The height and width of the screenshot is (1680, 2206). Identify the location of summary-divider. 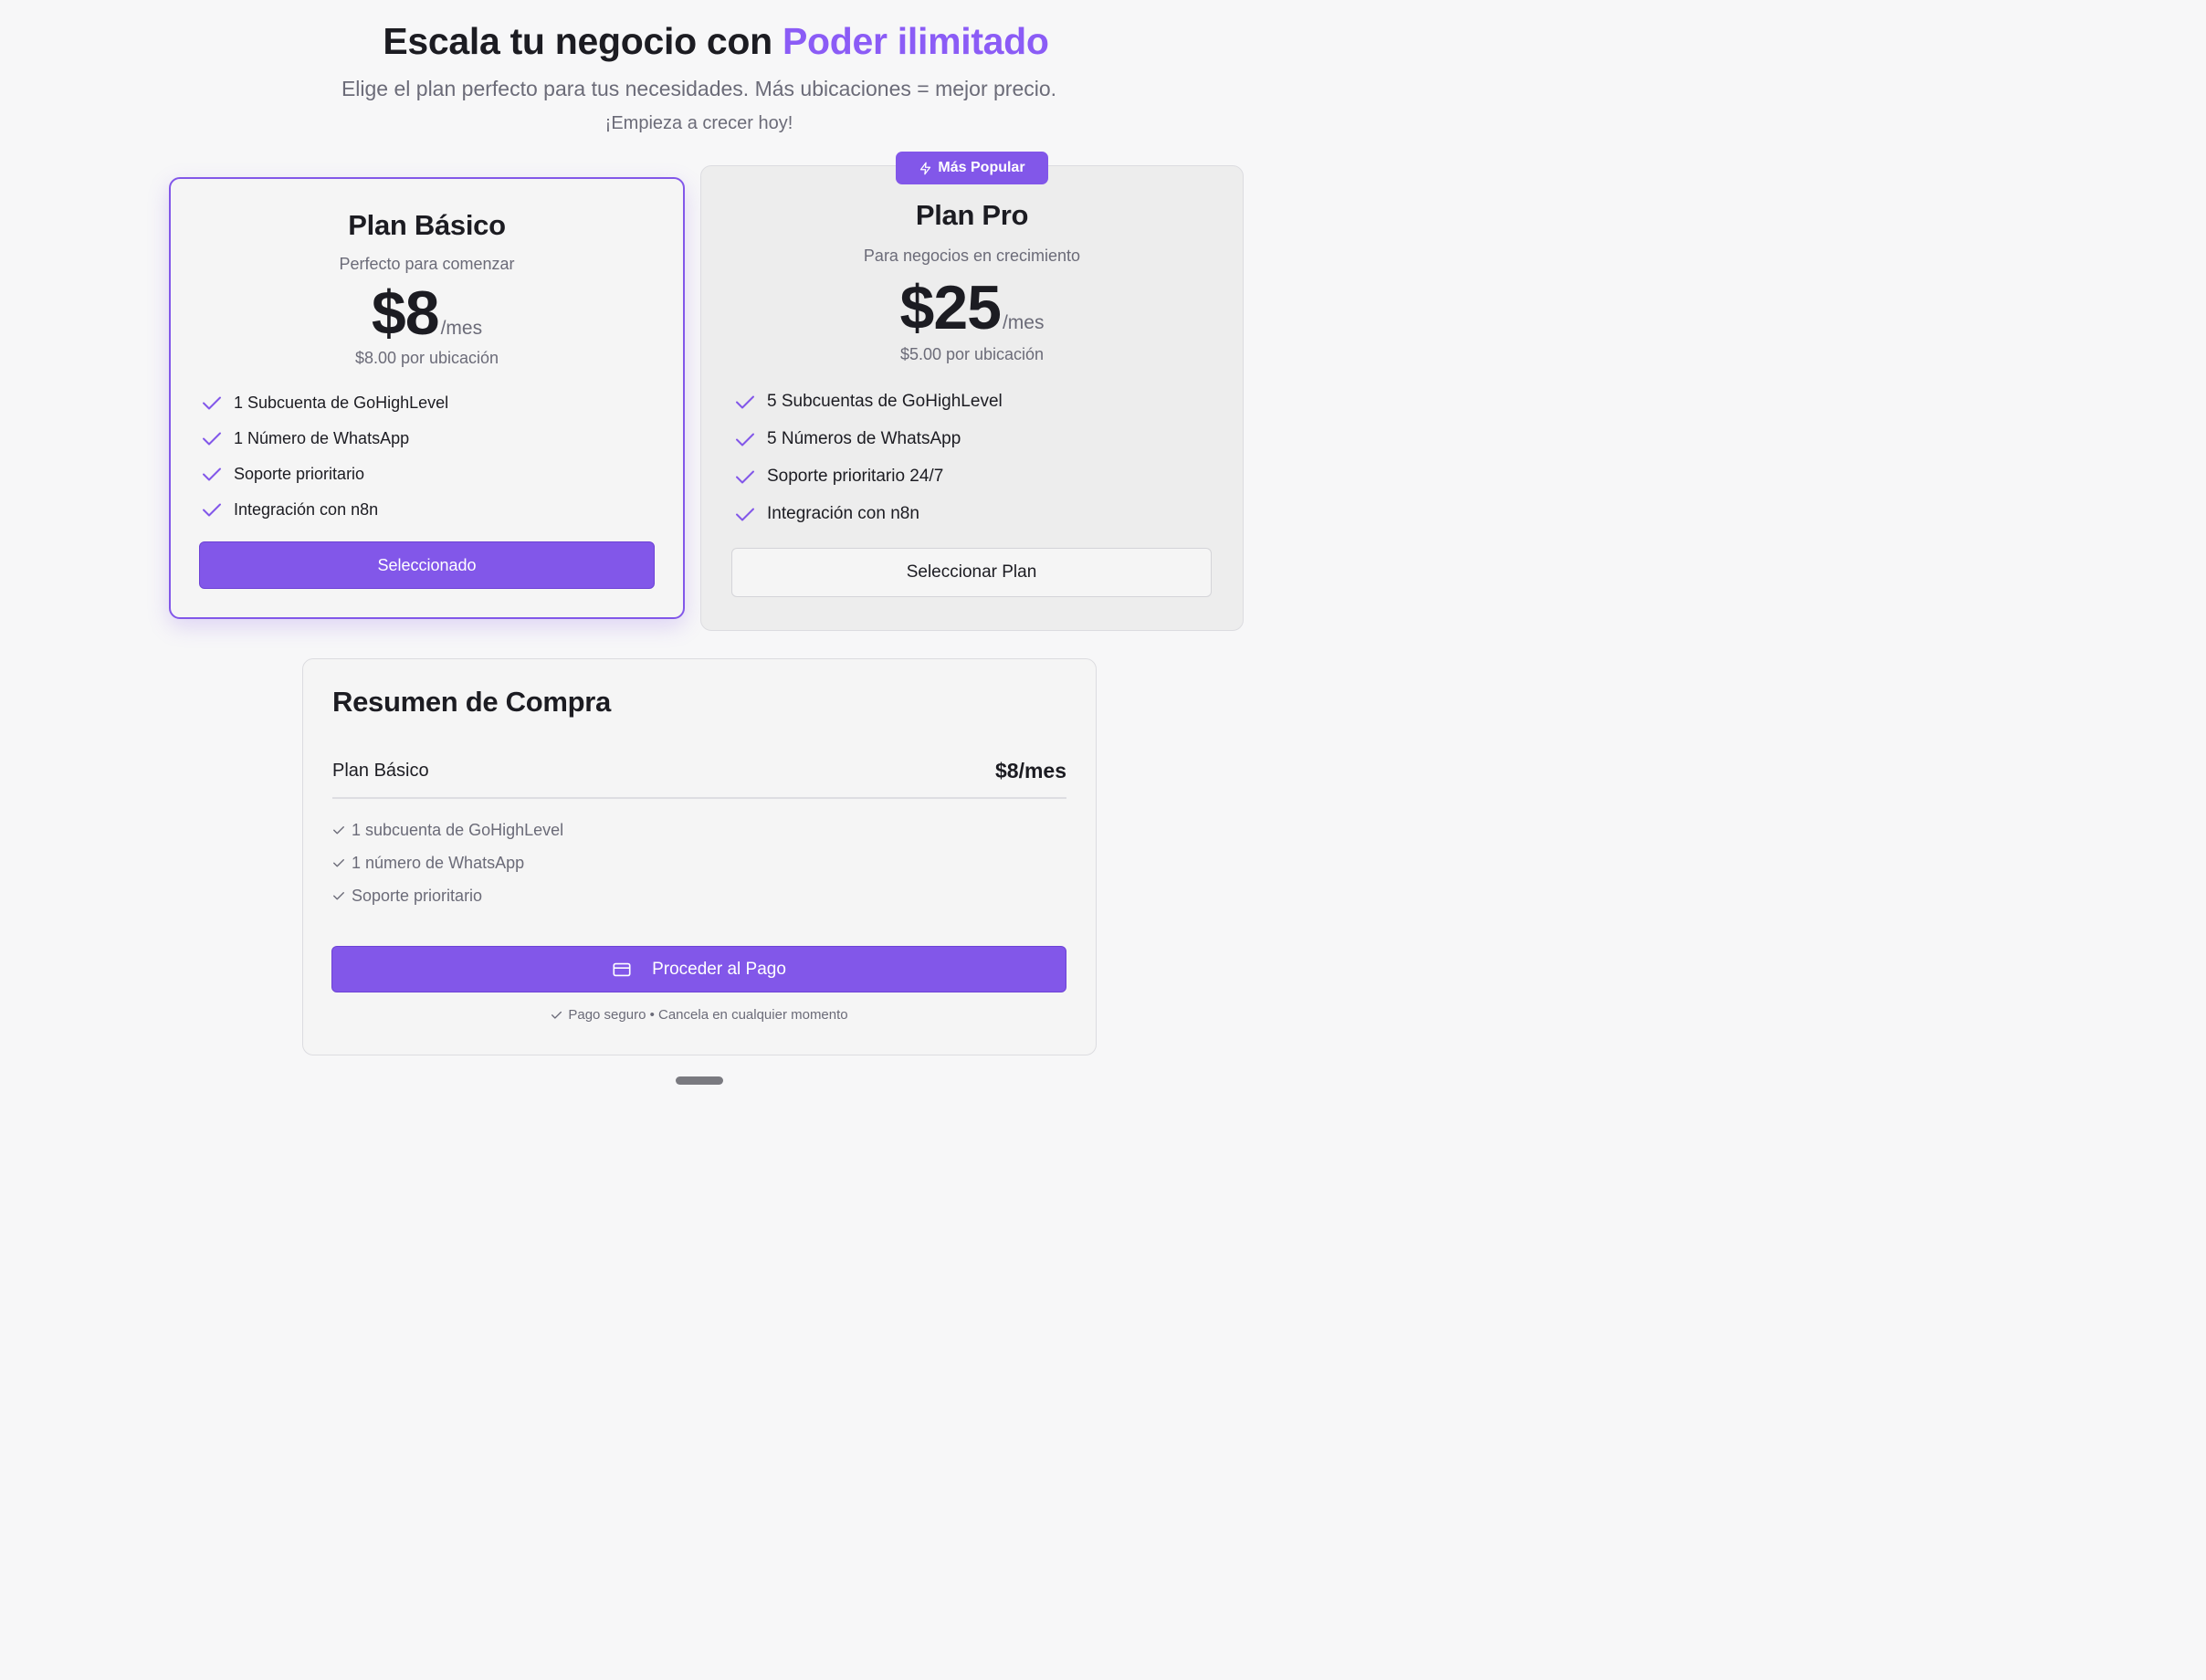
(699, 798).